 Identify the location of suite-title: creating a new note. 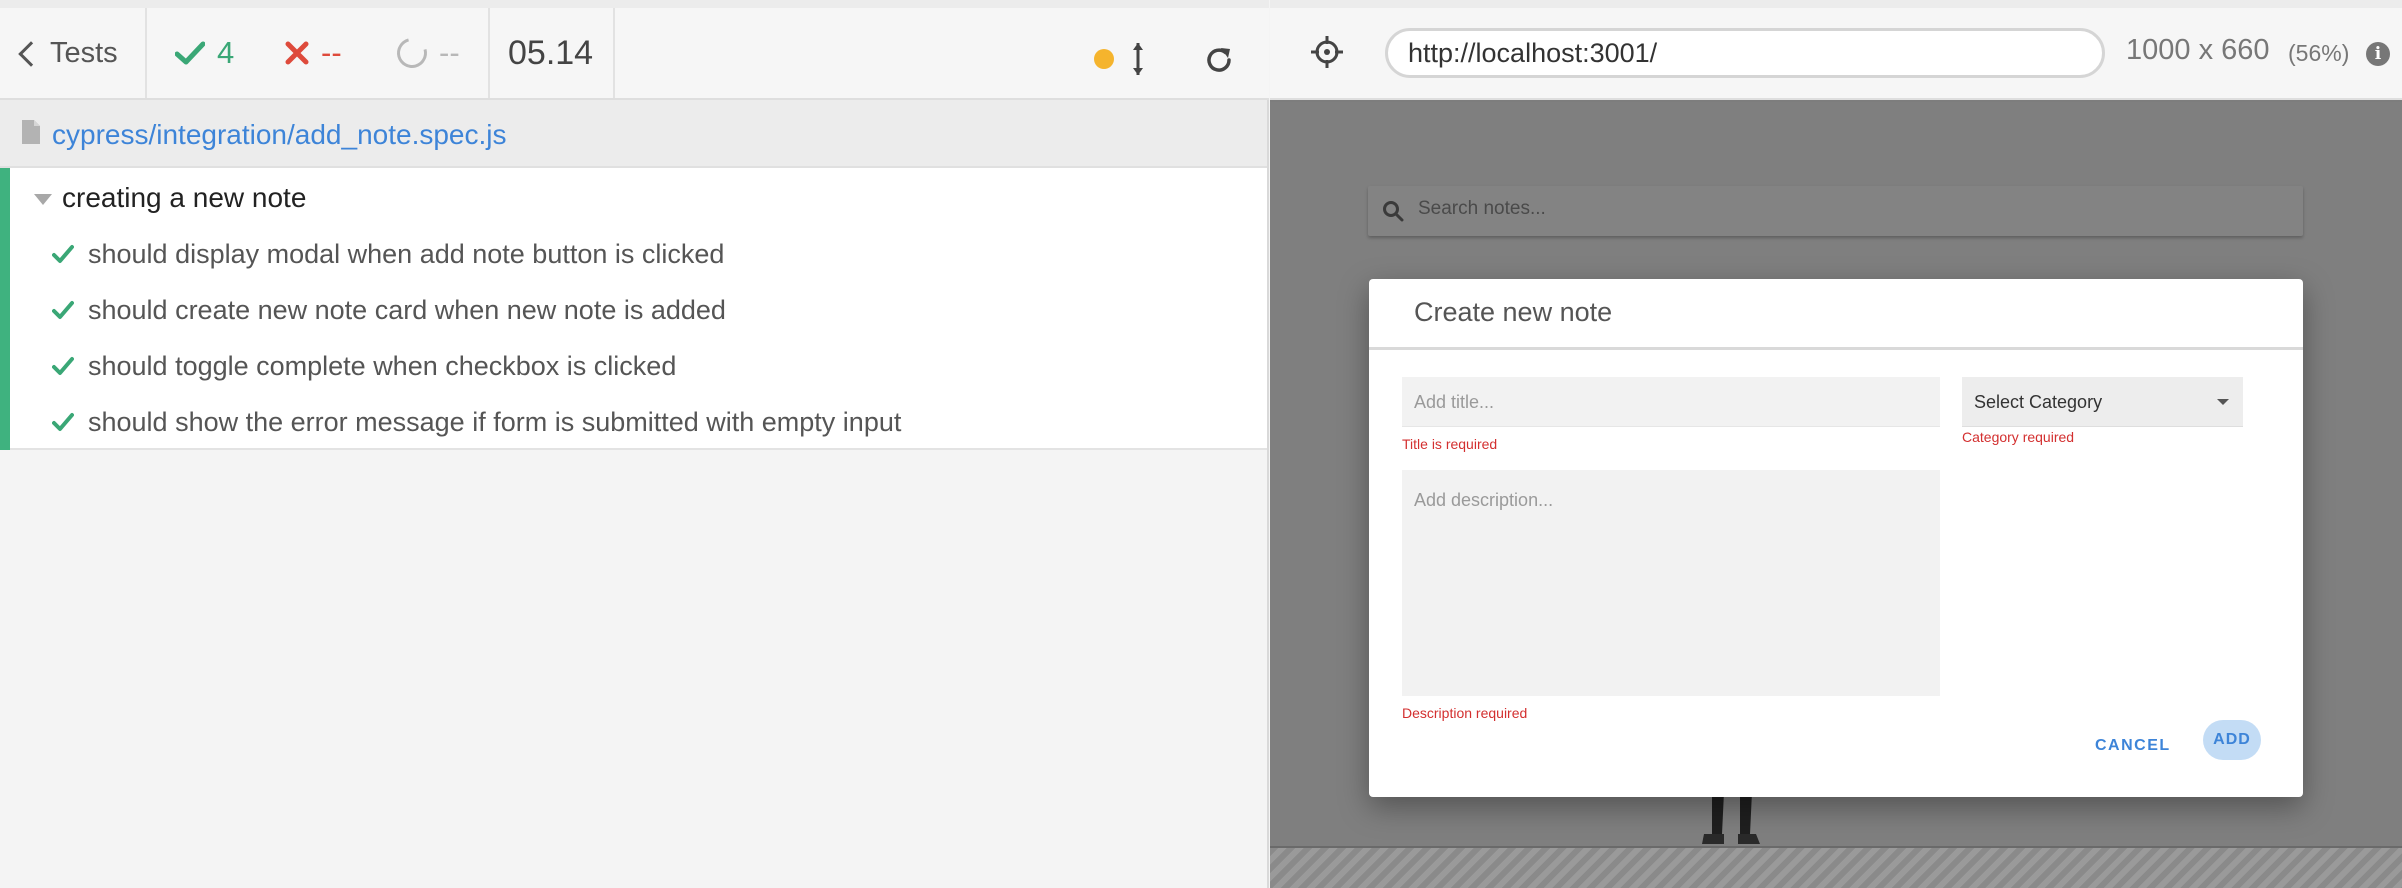
(184, 198).